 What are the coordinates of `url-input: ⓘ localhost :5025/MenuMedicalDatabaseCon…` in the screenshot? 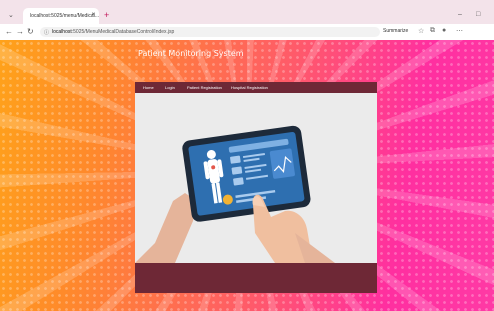 It's located at (210, 32).